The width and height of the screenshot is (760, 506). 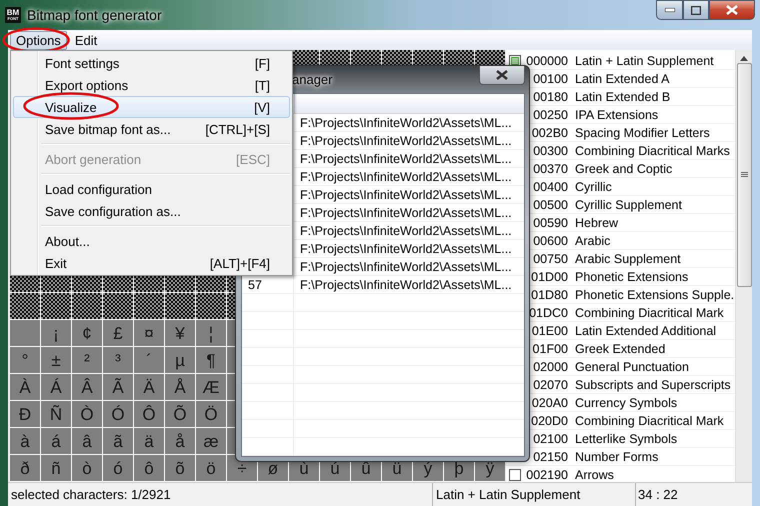 I want to click on glyph-cell: ó, so click(x=118, y=468).